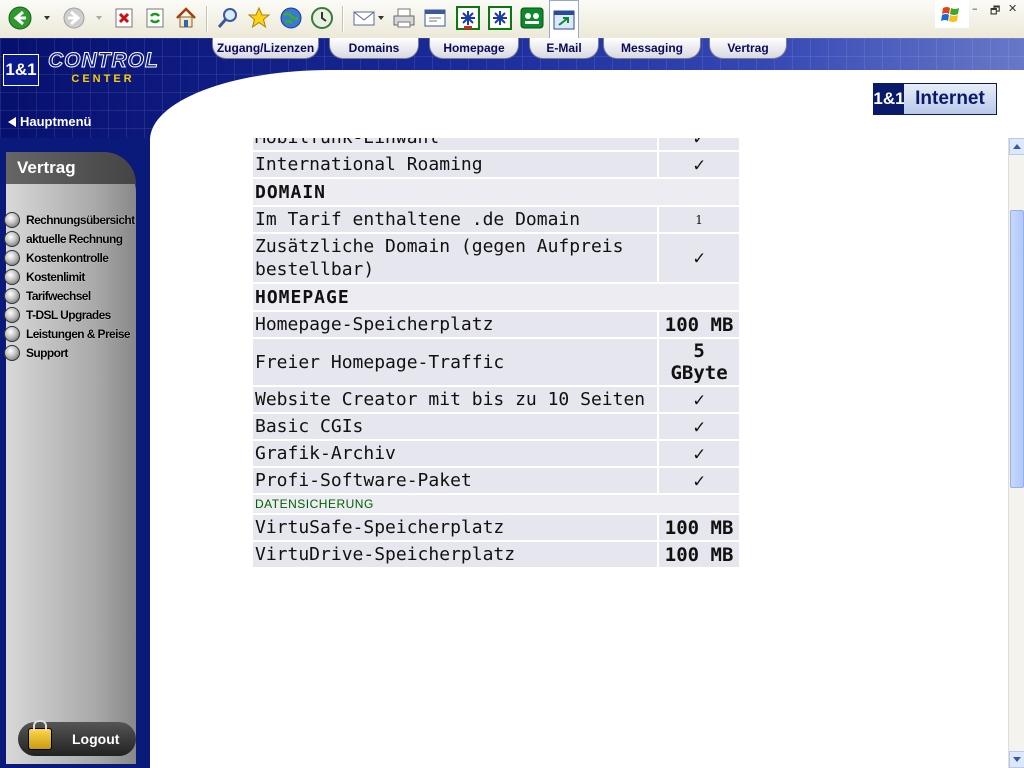 The height and width of the screenshot is (768, 1024). I want to click on home-icon, so click(186, 18).